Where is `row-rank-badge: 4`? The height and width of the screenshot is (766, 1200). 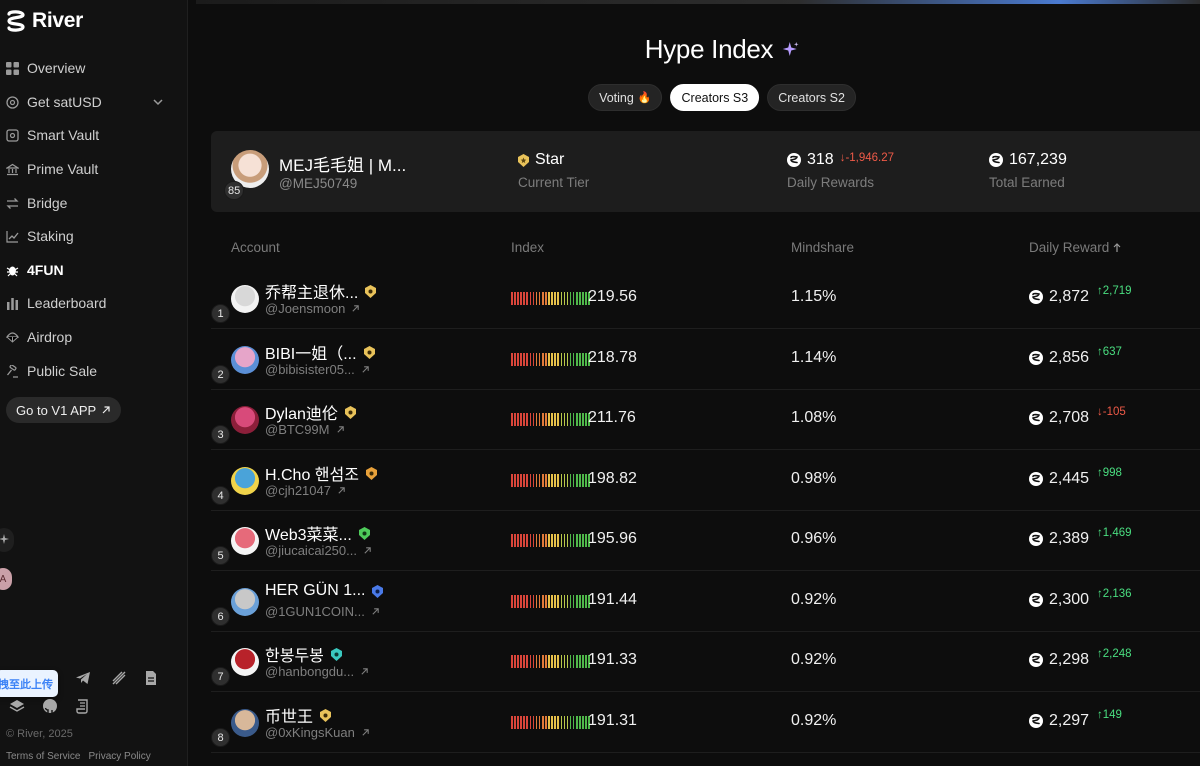 row-rank-badge: 4 is located at coordinates (220, 495).